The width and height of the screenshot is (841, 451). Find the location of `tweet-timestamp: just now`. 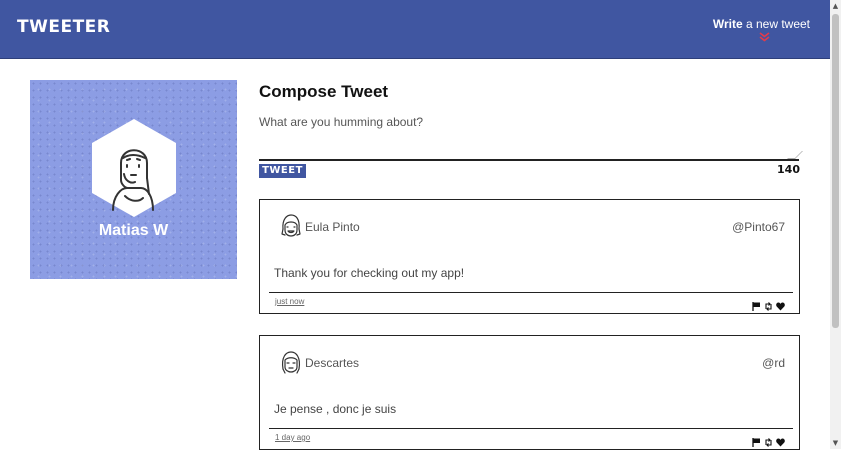

tweet-timestamp: just now is located at coordinates (289, 301).